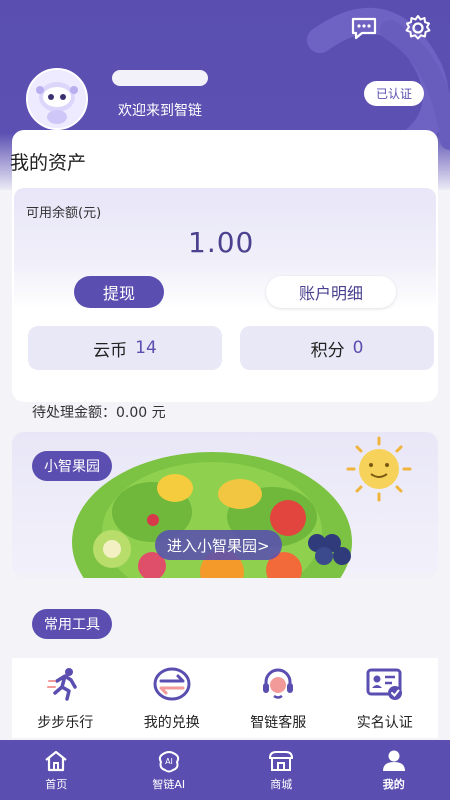  Describe the element at coordinates (99, 413) in the screenshot. I see `pending-amount: 待处理金额：0.00 元` at that location.